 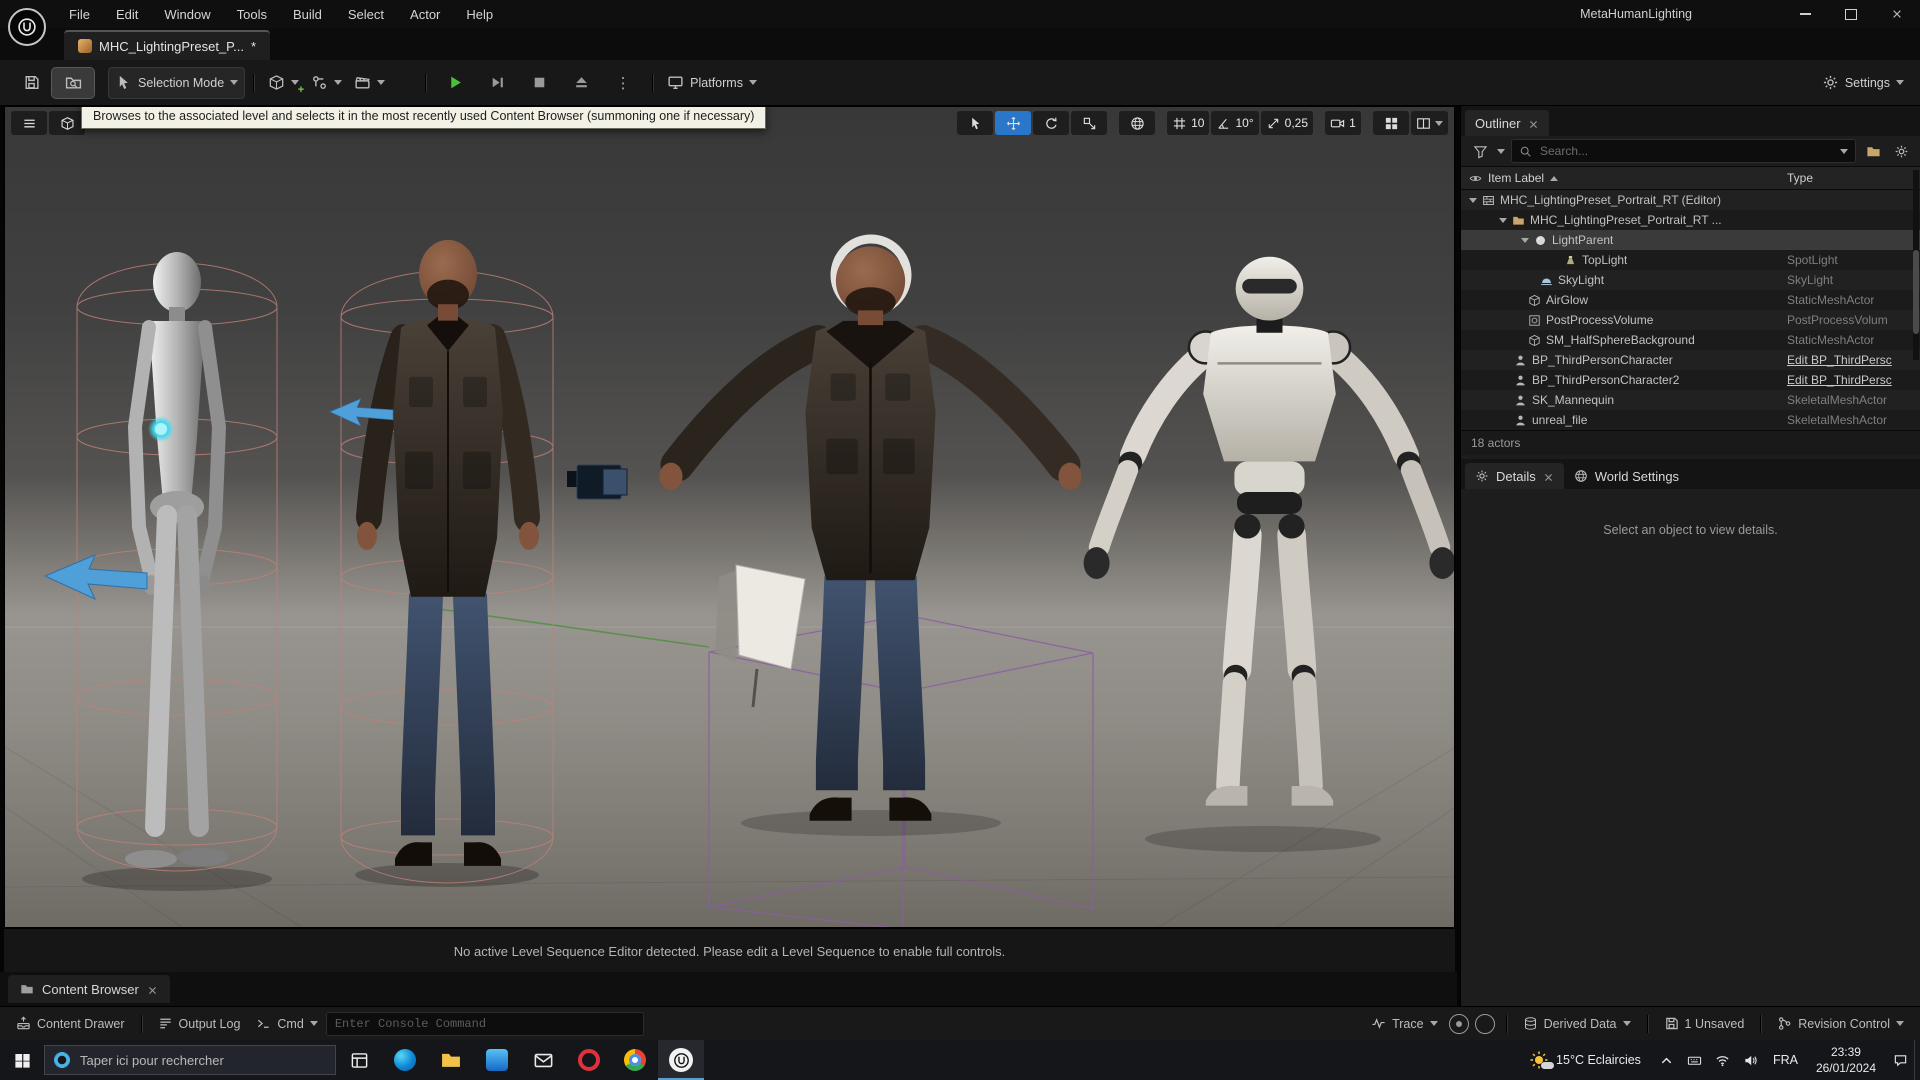 I want to click on view-mode-button, so click(x=67, y=123).